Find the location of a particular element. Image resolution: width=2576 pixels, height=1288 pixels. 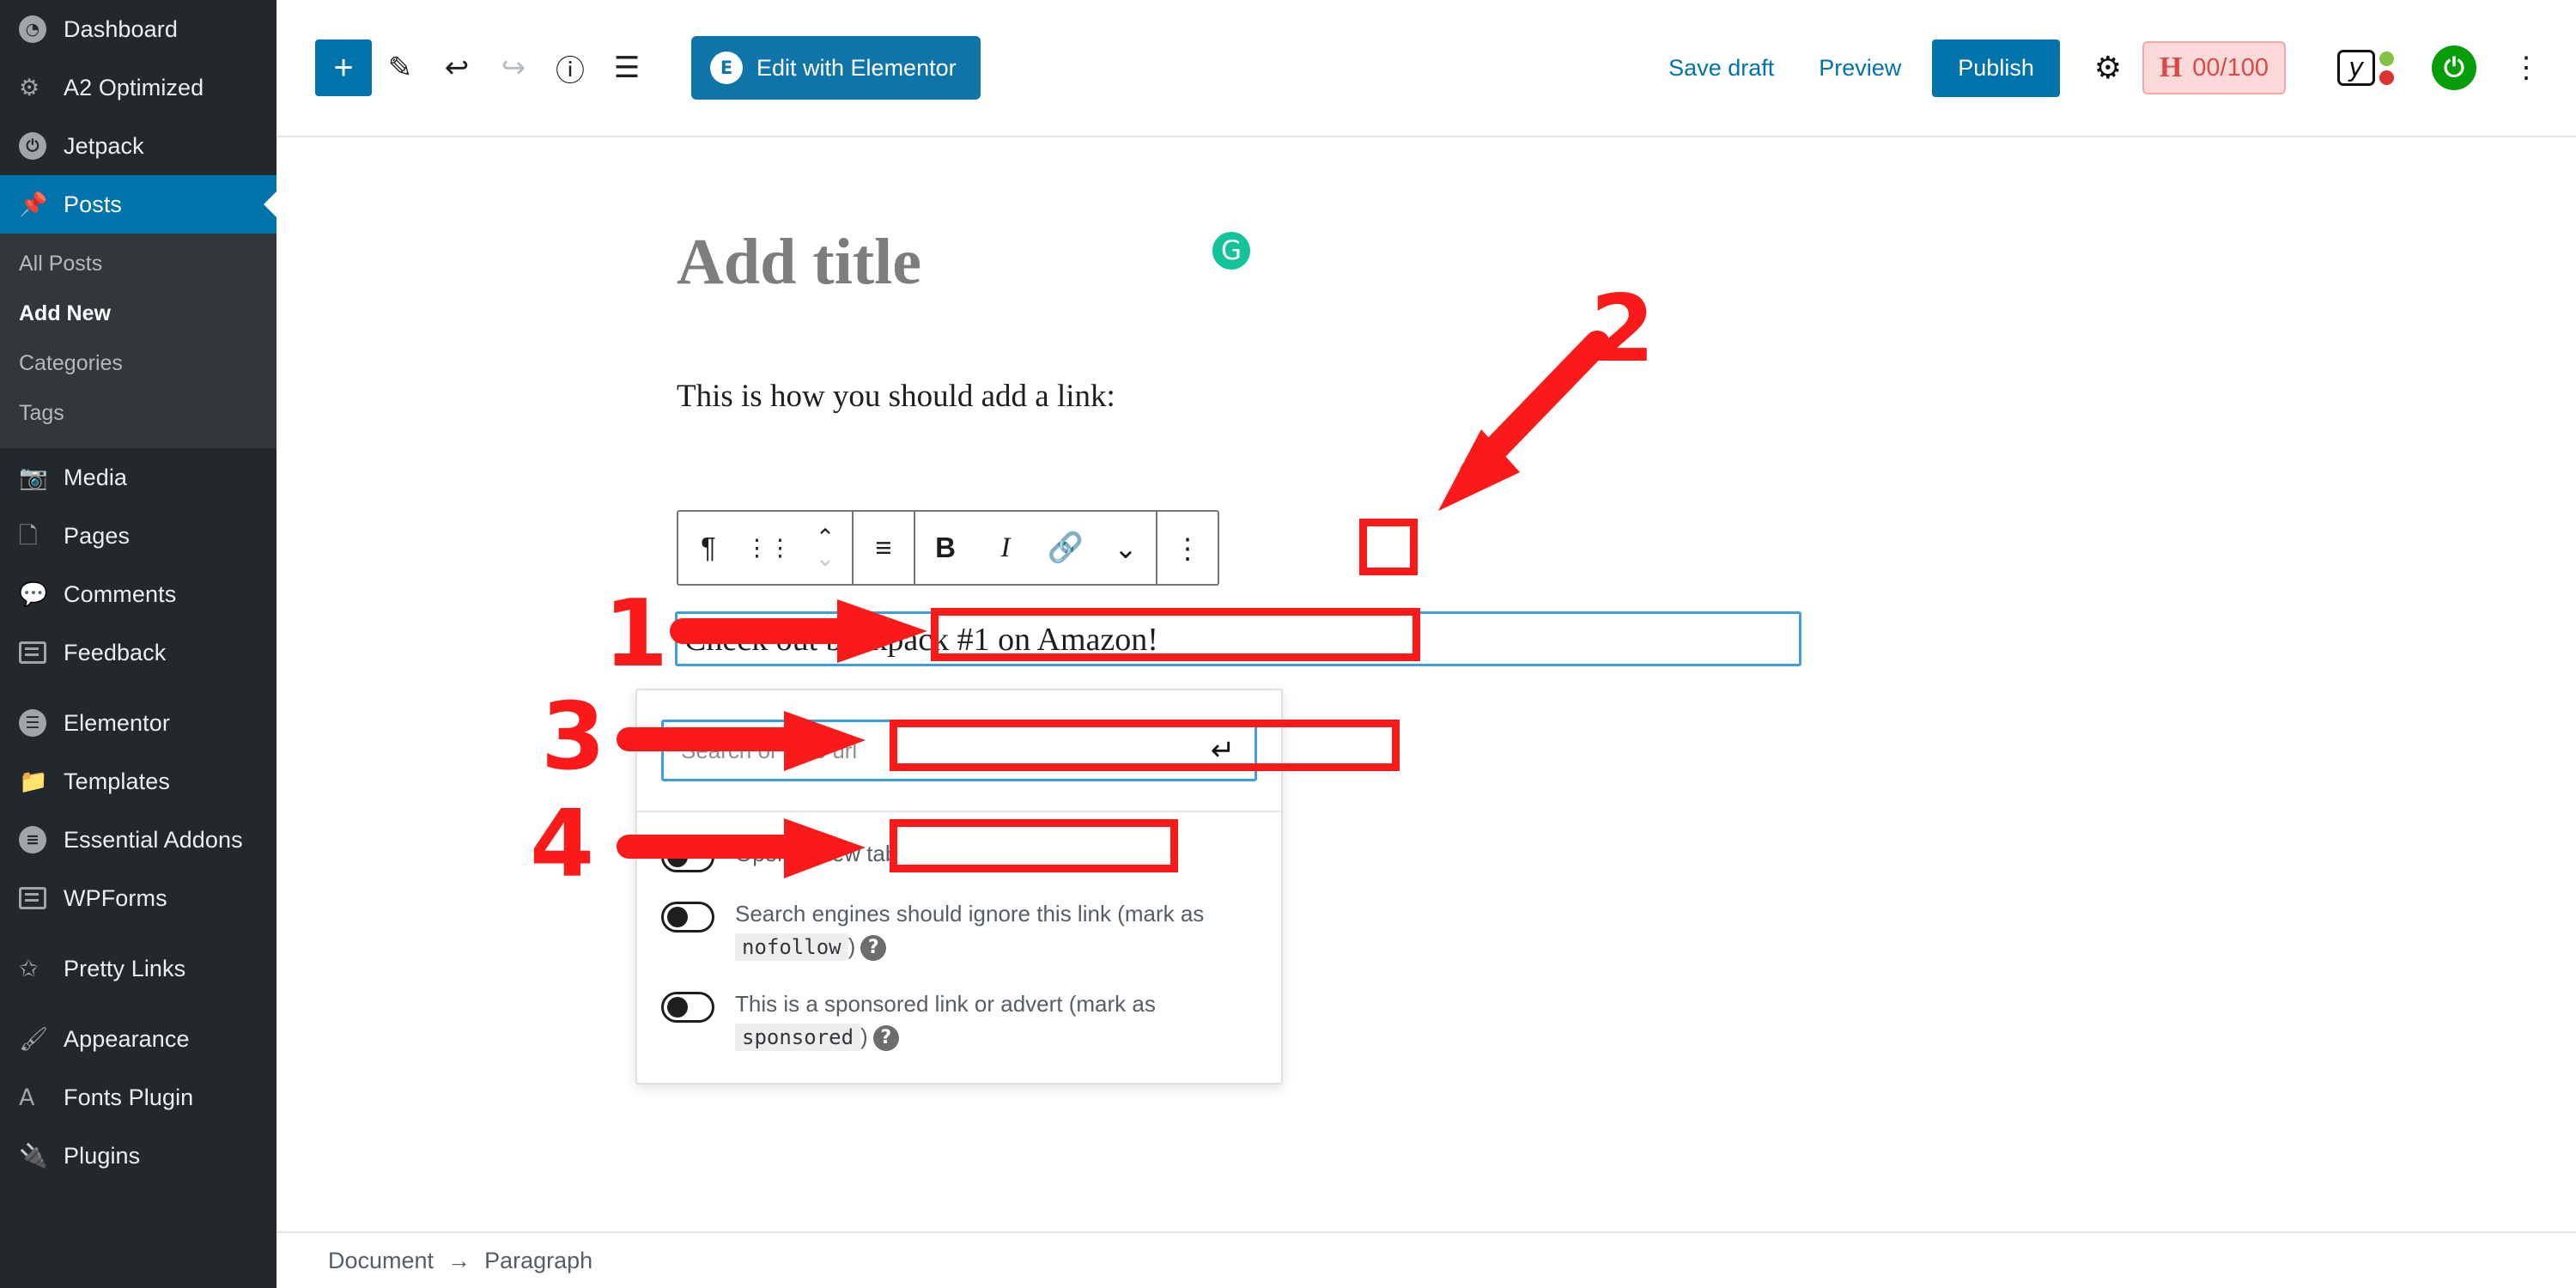

move-up-down-icon: ⌃ ⌄ is located at coordinates (825, 548).